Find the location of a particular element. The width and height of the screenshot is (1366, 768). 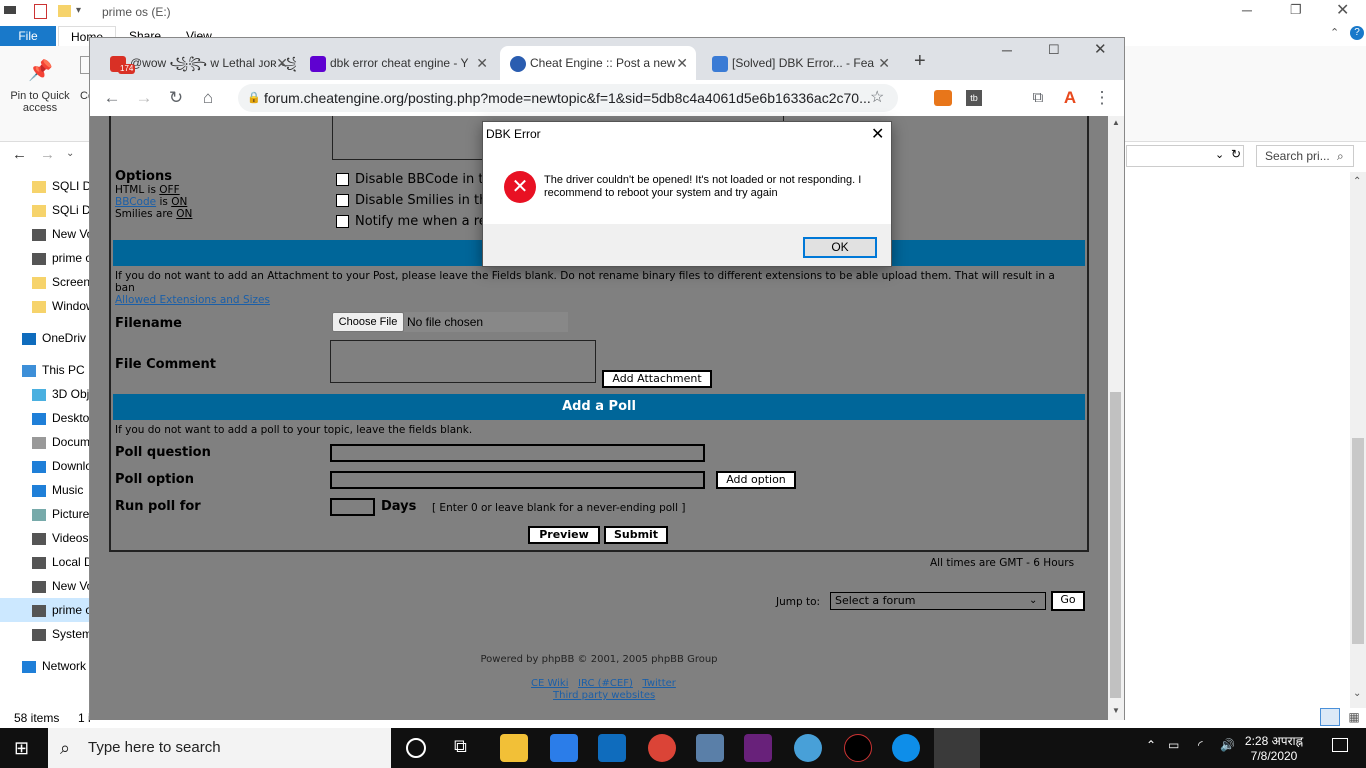

run-poll-days-input is located at coordinates (352, 507).